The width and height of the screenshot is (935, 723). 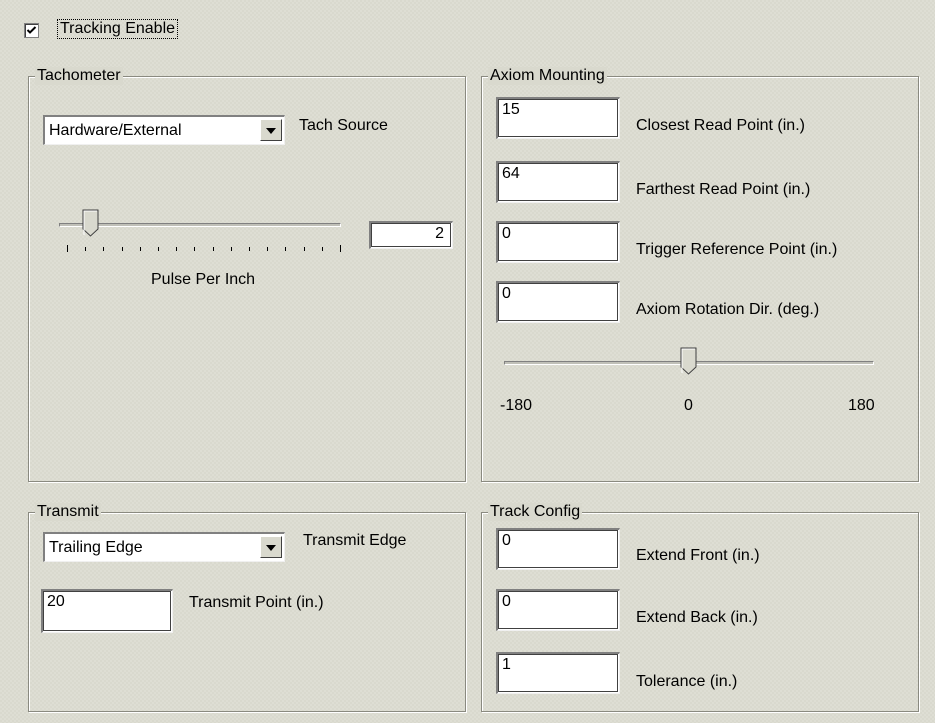 I want to click on tracking-enable-label: Tracking Enable, so click(x=117, y=29).